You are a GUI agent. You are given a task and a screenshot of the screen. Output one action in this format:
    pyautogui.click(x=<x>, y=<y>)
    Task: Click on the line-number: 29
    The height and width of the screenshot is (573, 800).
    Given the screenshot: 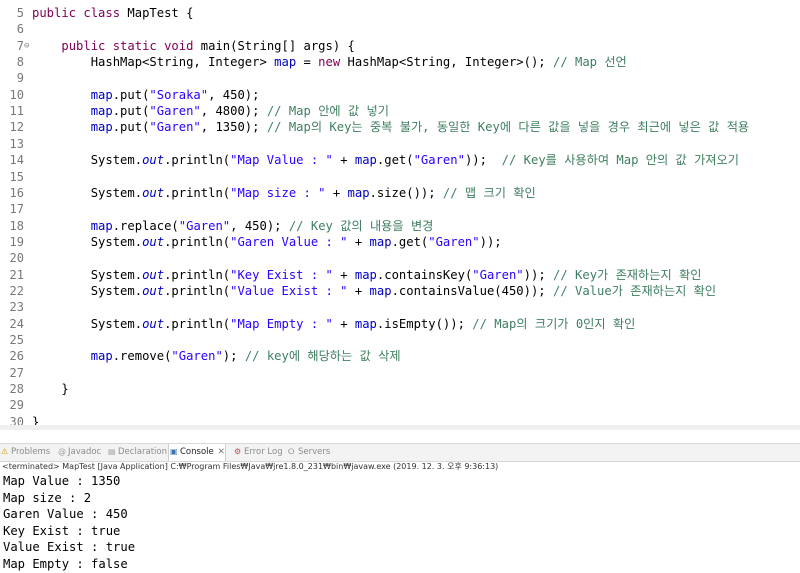 What is the action you would take?
    pyautogui.click(x=16, y=405)
    